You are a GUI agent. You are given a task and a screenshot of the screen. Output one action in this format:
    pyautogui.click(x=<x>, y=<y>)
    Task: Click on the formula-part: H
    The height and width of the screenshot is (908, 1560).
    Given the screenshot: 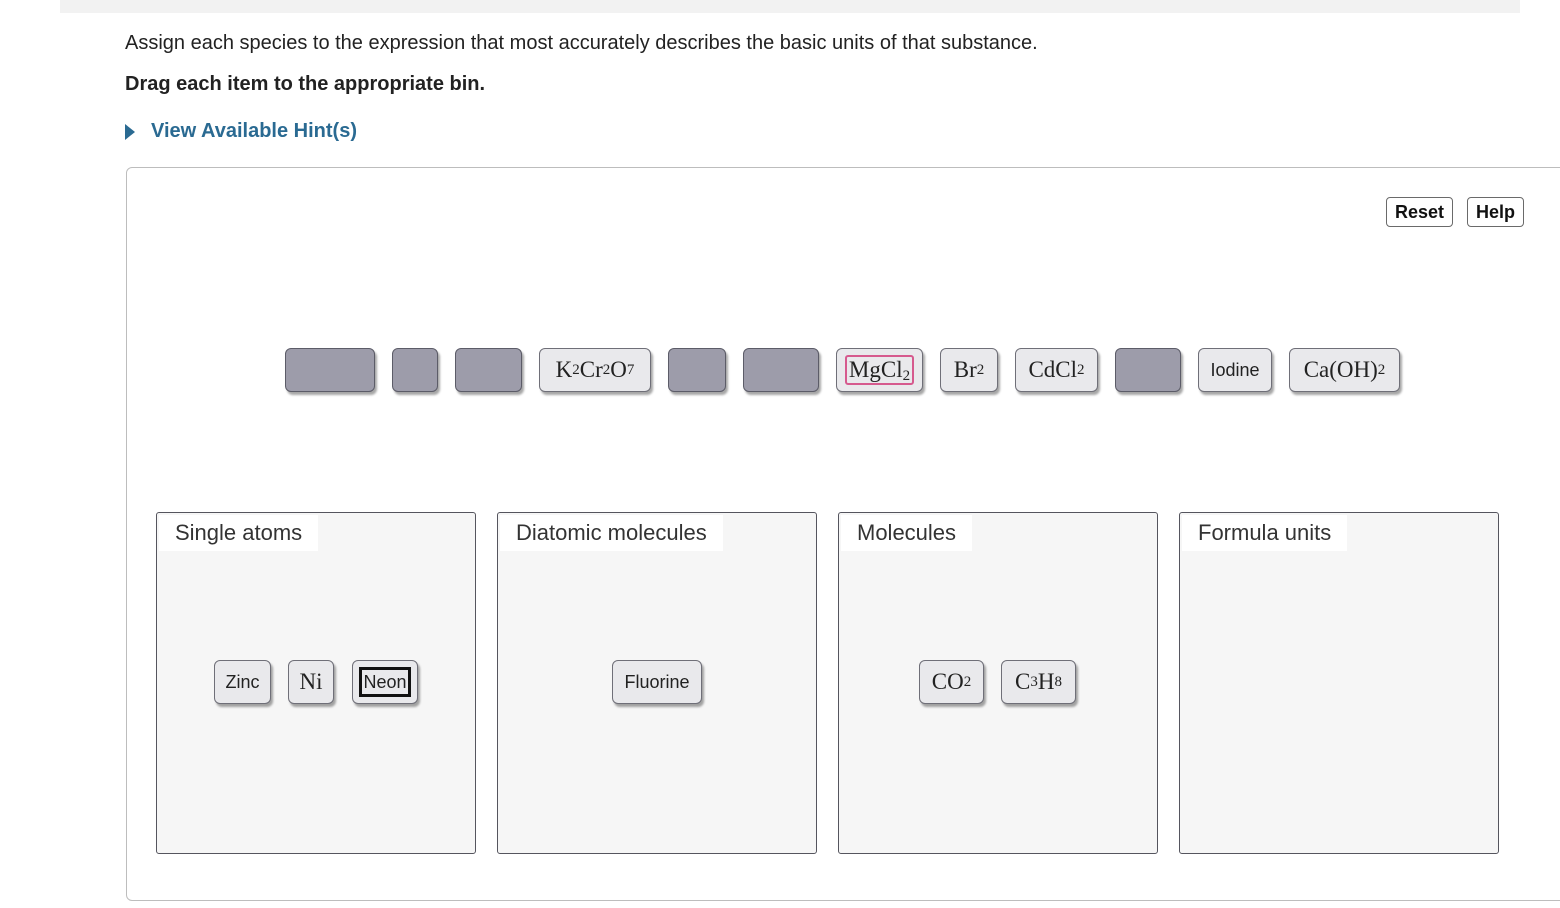 What is the action you would take?
    pyautogui.click(x=1046, y=681)
    